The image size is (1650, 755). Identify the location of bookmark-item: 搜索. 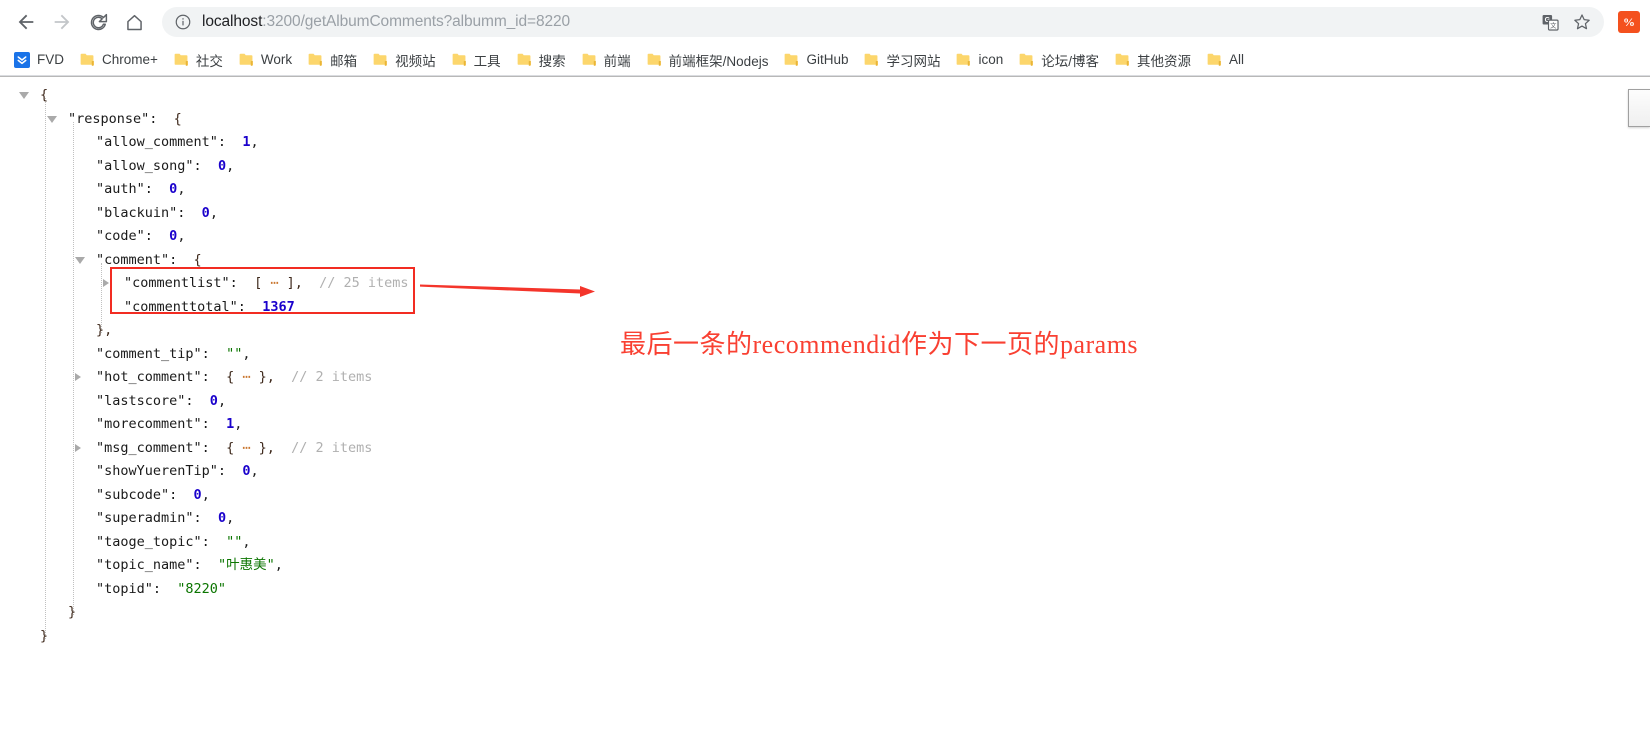
(541, 60).